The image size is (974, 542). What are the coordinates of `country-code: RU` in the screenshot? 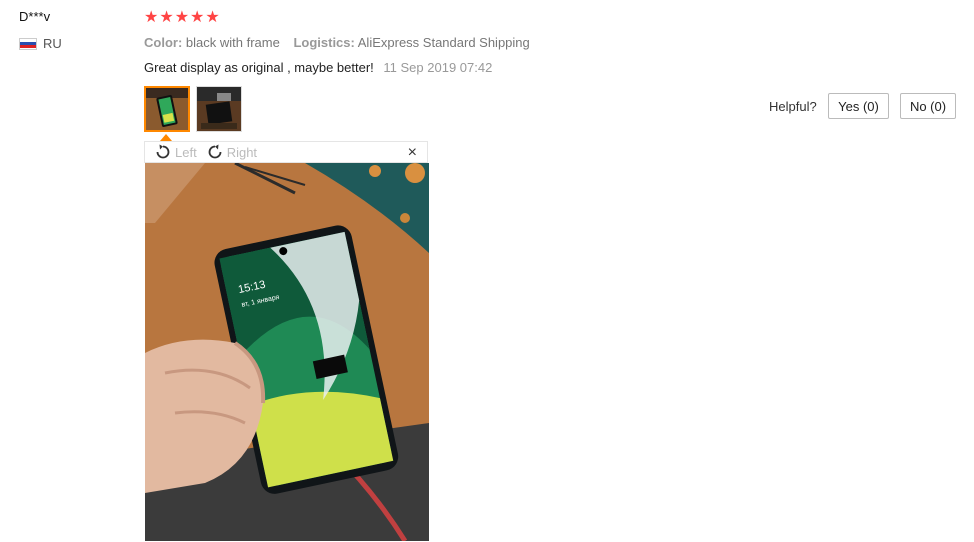 It's located at (52, 43).